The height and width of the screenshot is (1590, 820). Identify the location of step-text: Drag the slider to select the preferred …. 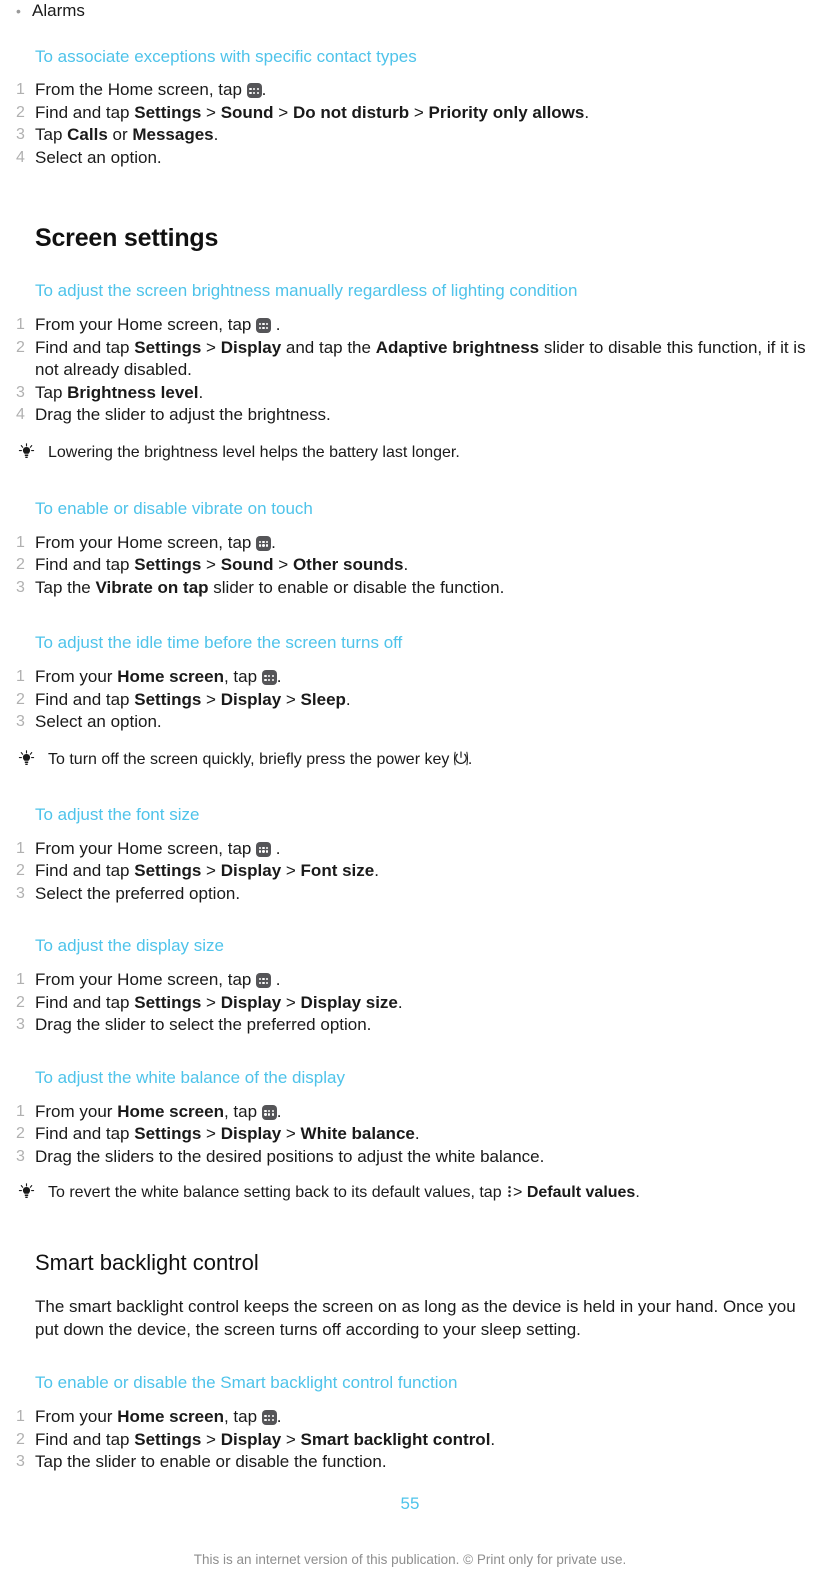
(203, 1024).